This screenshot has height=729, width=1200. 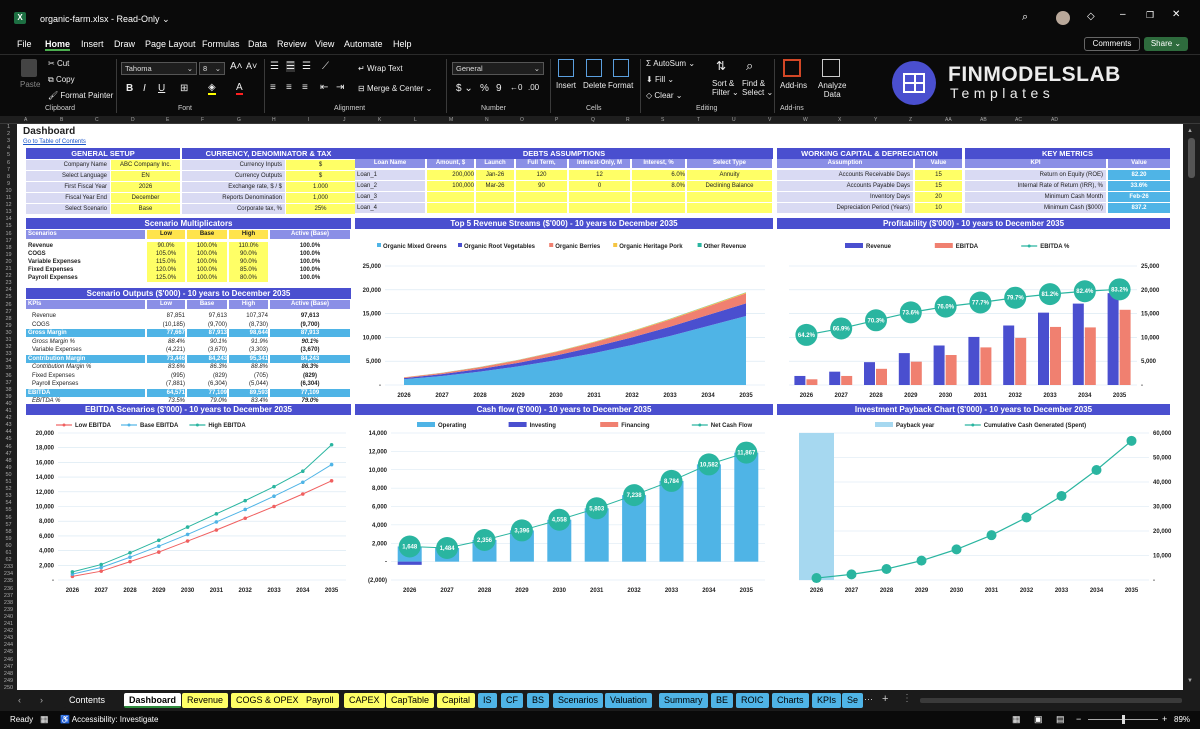 What do you see at coordinates (8, 432) in the screenshot?
I see `row-header: 44` at bounding box center [8, 432].